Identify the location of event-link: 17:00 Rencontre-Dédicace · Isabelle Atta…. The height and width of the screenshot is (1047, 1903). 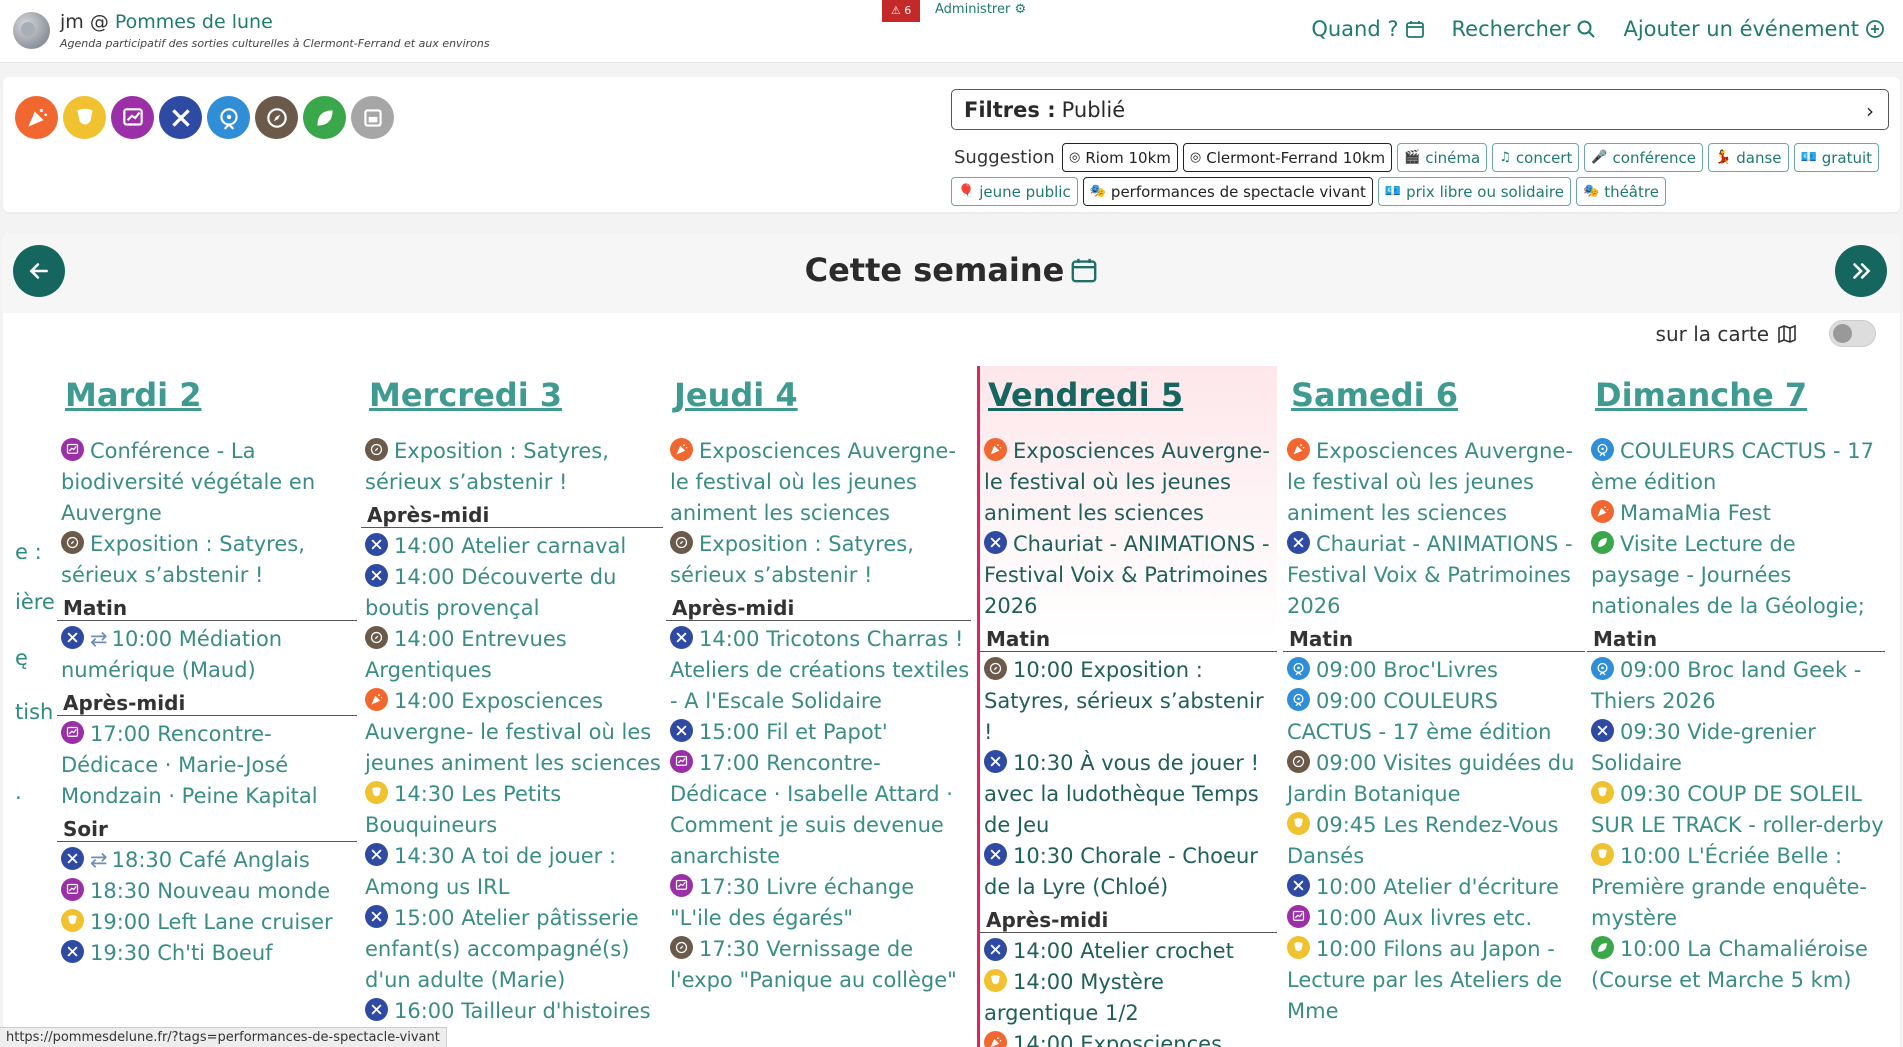
(818, 810).